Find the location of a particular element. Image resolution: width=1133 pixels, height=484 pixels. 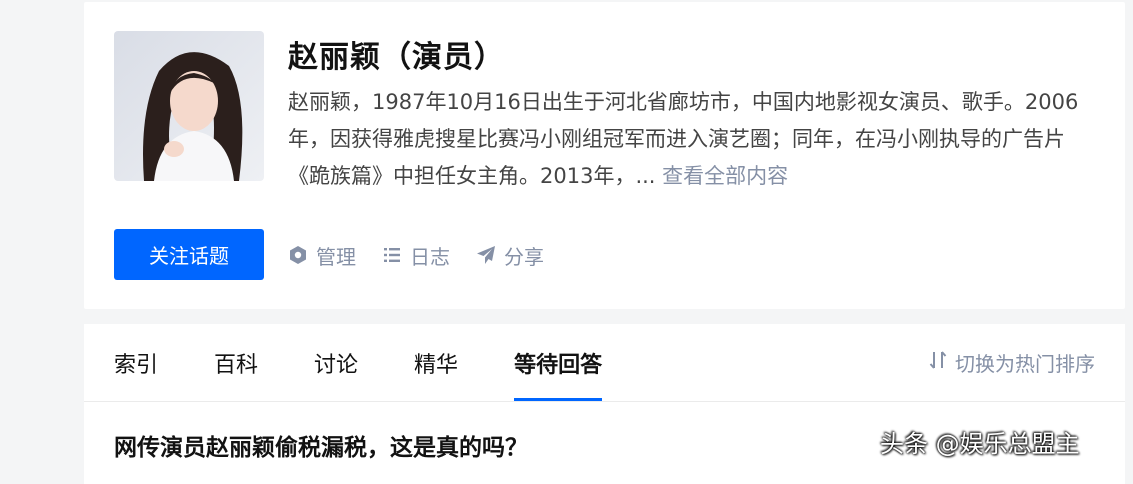

tab-wiki: 百科 is located at coordinates (236, 363).